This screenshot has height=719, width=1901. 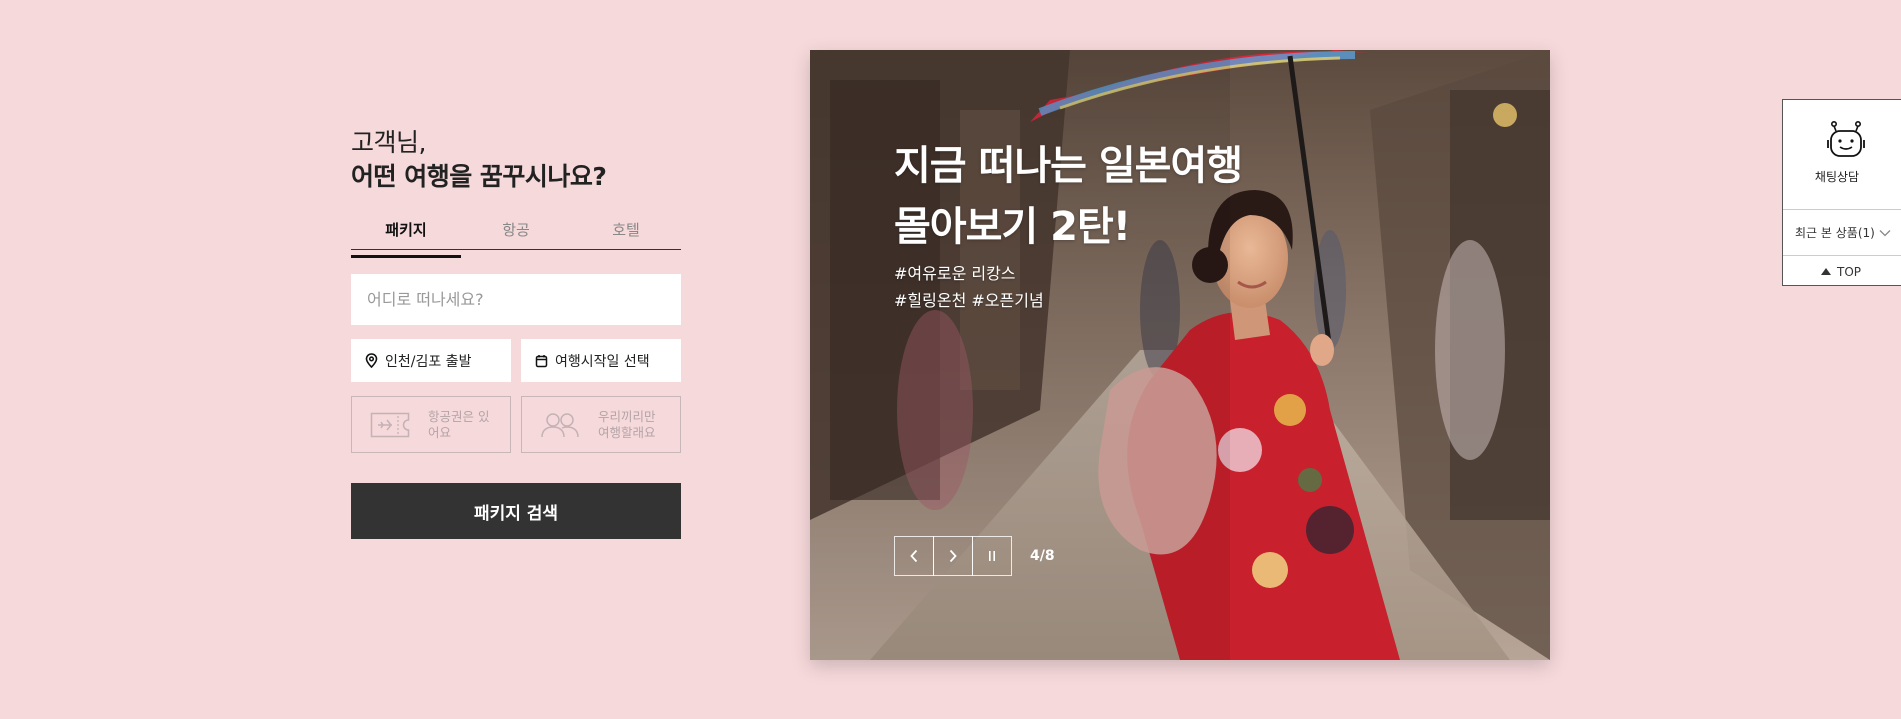 I want to click on slide-counter: 4/8, so click(x=1042, y=556).